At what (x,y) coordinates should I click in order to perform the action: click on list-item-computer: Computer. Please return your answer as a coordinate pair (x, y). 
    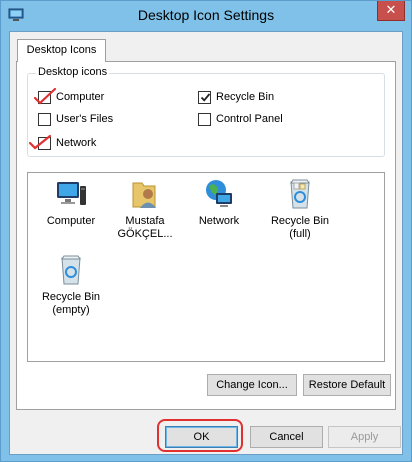
    Looking at the image, I should click on (71, 202).